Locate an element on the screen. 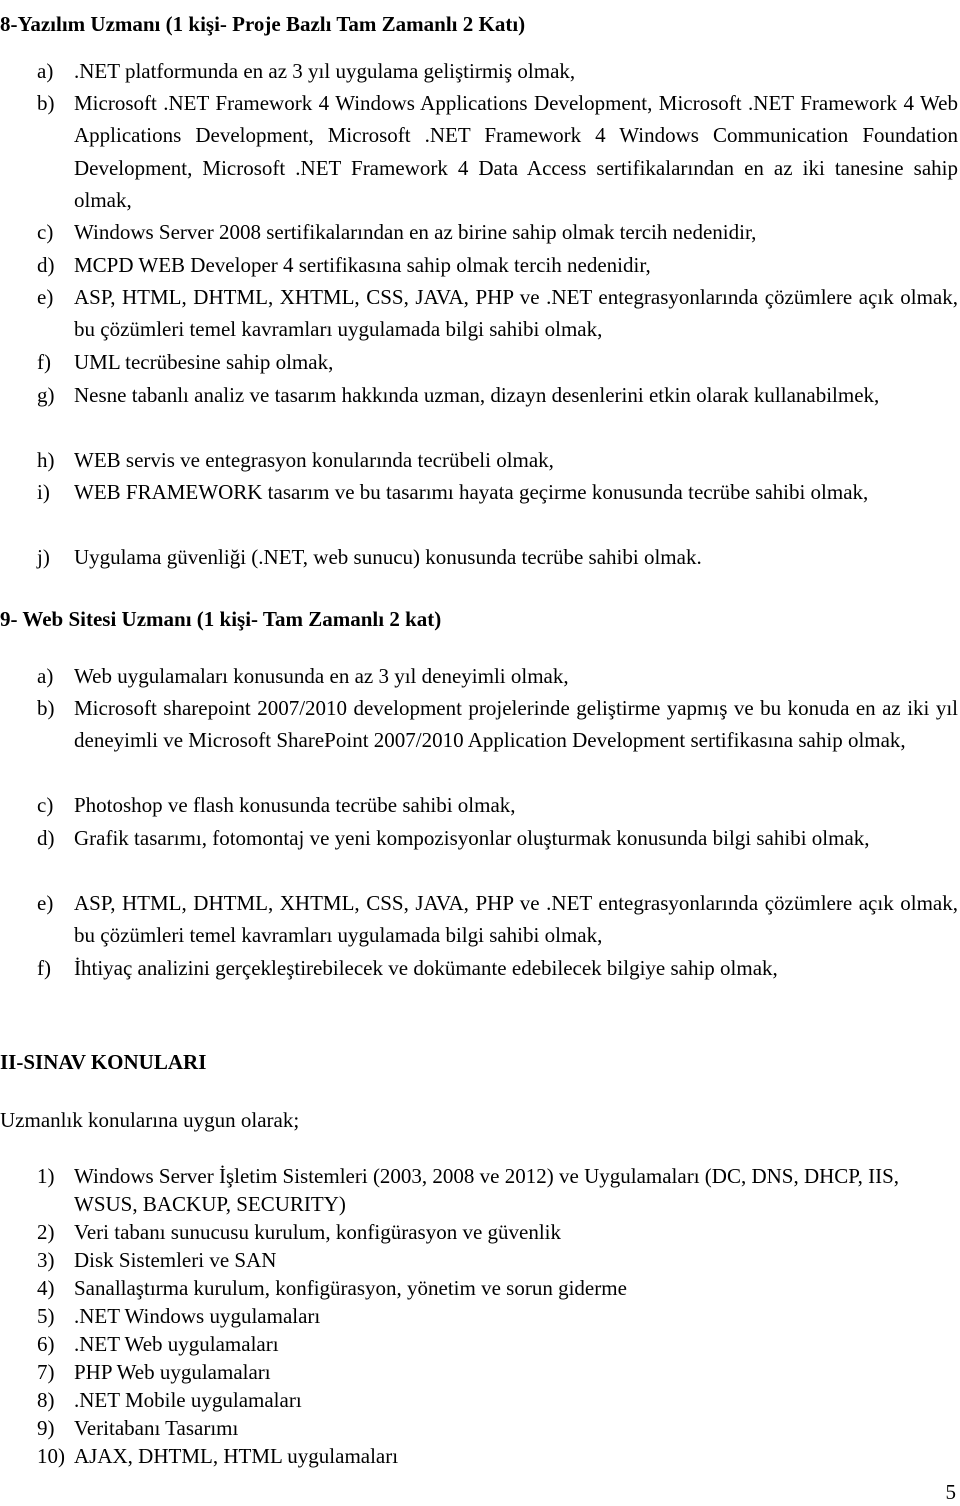 This screenshot has height=1506, width=960. list-item-text: PHP Web uygulamaları is located at coordinates (172, 1372).